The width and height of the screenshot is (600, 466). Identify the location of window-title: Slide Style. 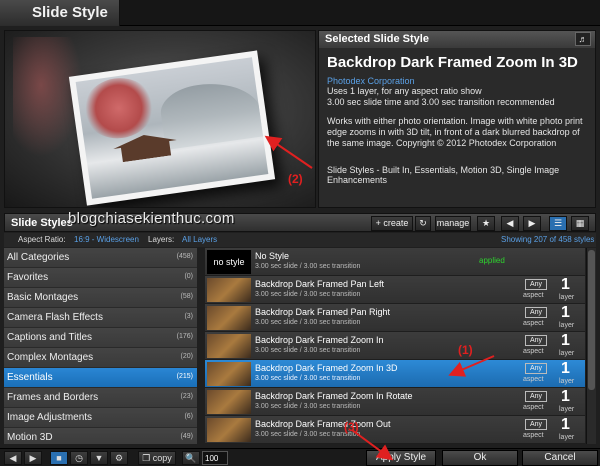
(60, 13).